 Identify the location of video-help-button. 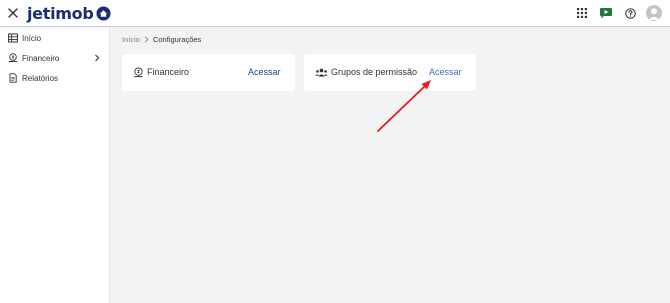
(606, 13).